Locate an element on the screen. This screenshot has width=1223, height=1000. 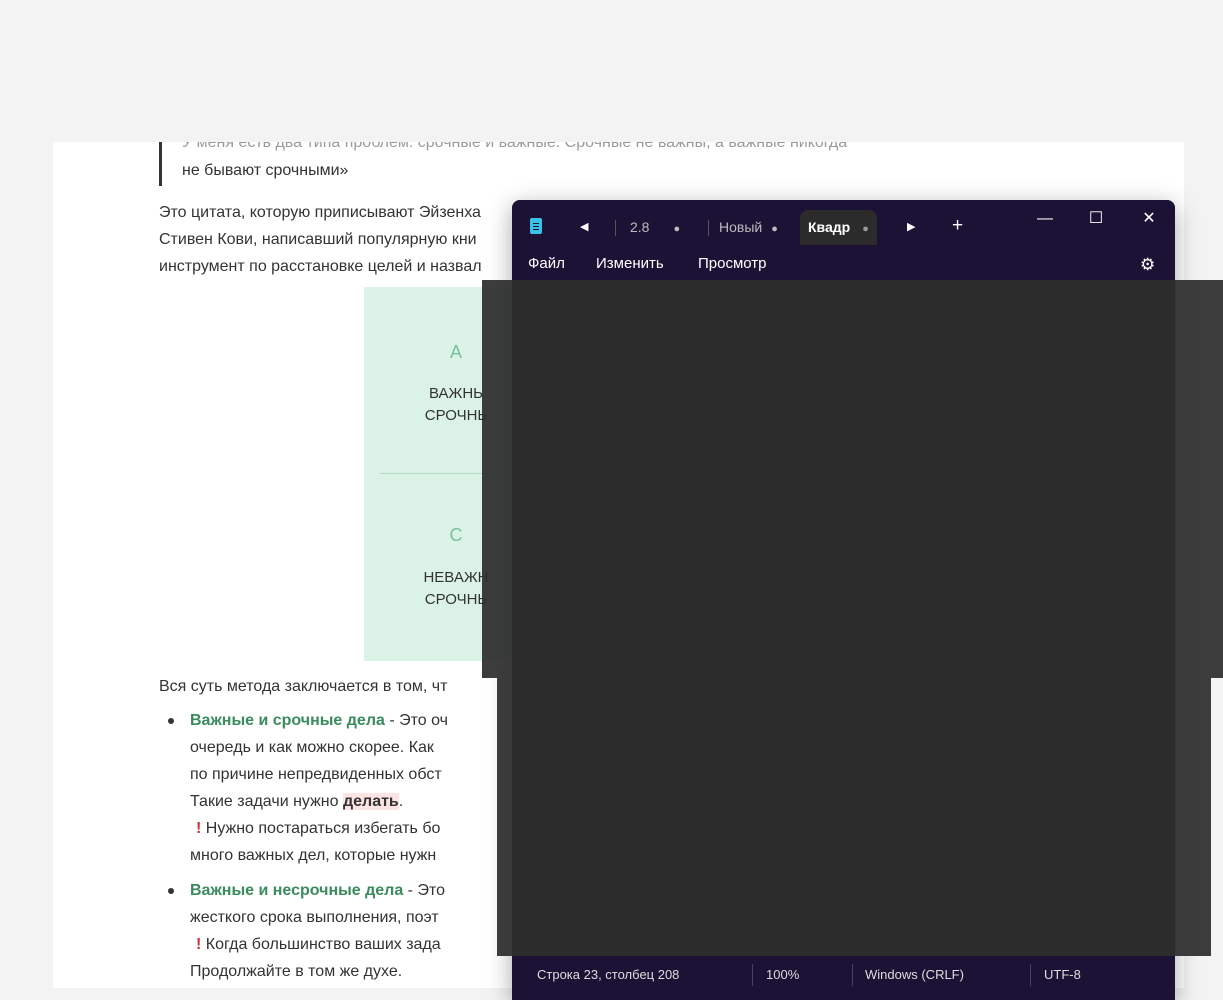
settings-gear-icon: ⚙ is located at coordinates (1147, 265).